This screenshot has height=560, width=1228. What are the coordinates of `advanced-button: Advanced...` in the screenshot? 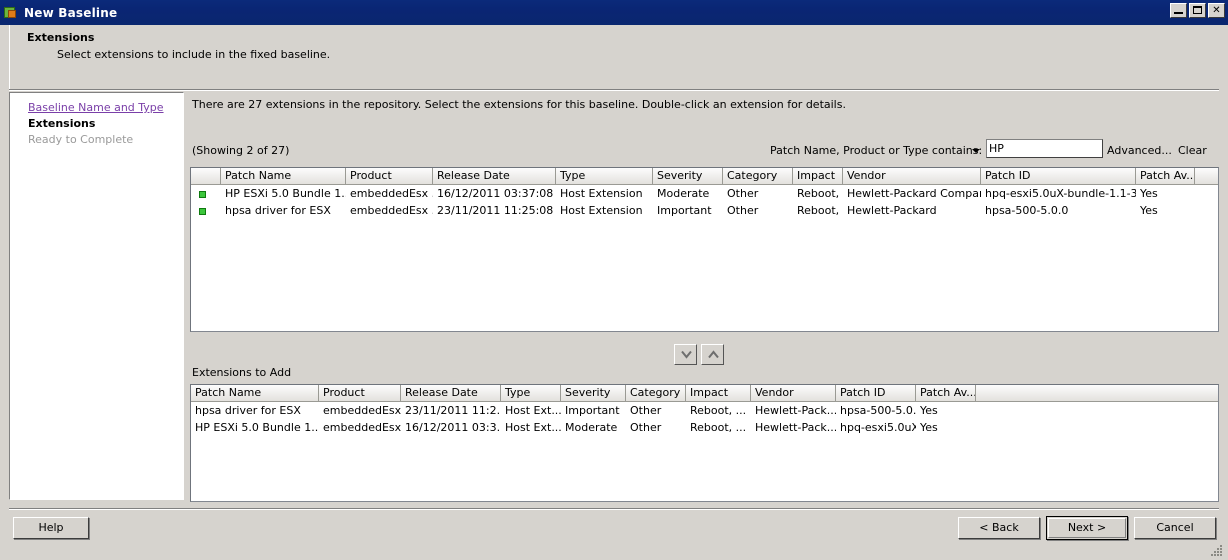 It's located at (1139, 150).